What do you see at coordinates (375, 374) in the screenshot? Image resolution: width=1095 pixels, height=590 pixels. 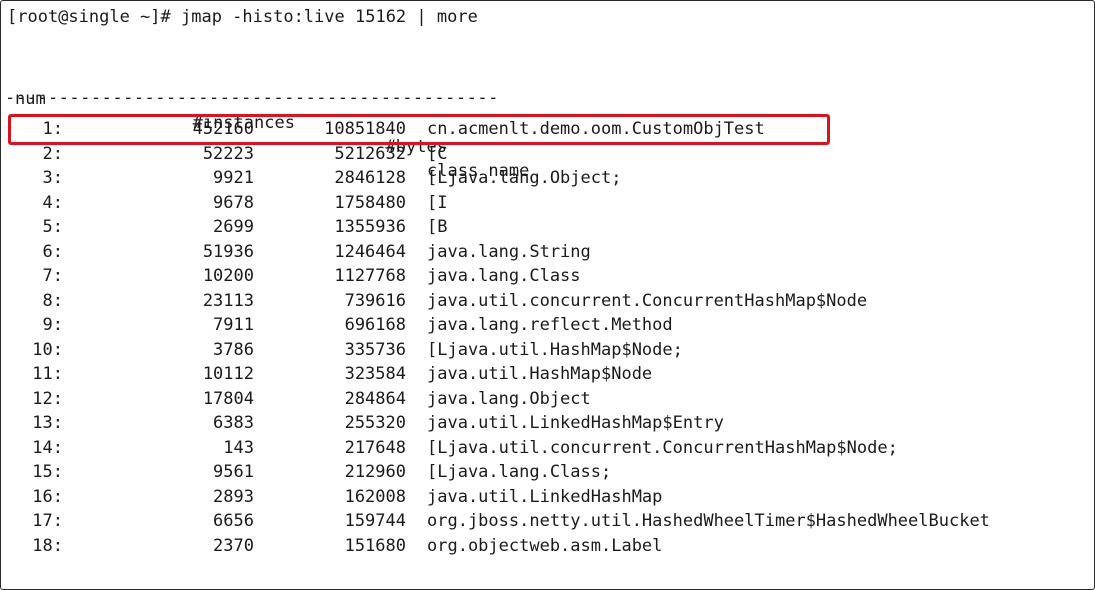 I see `row-bytes: 323584` at bounding box center [375, 374].